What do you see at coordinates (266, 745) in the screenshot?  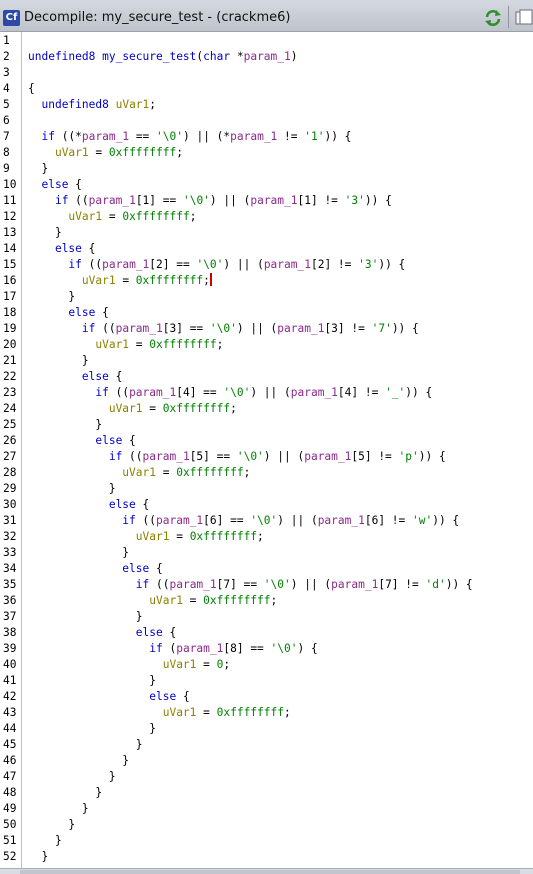 I see `code-line: 45 }` at bounding box center [266, 745].